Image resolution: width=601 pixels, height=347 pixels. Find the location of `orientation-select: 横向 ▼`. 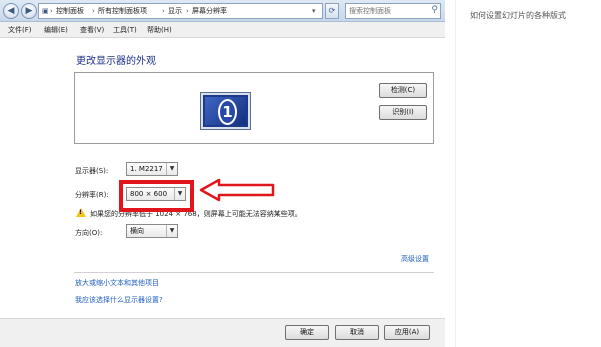

orientation-select: 横向 ▼ is located at coordinates (152, 231).